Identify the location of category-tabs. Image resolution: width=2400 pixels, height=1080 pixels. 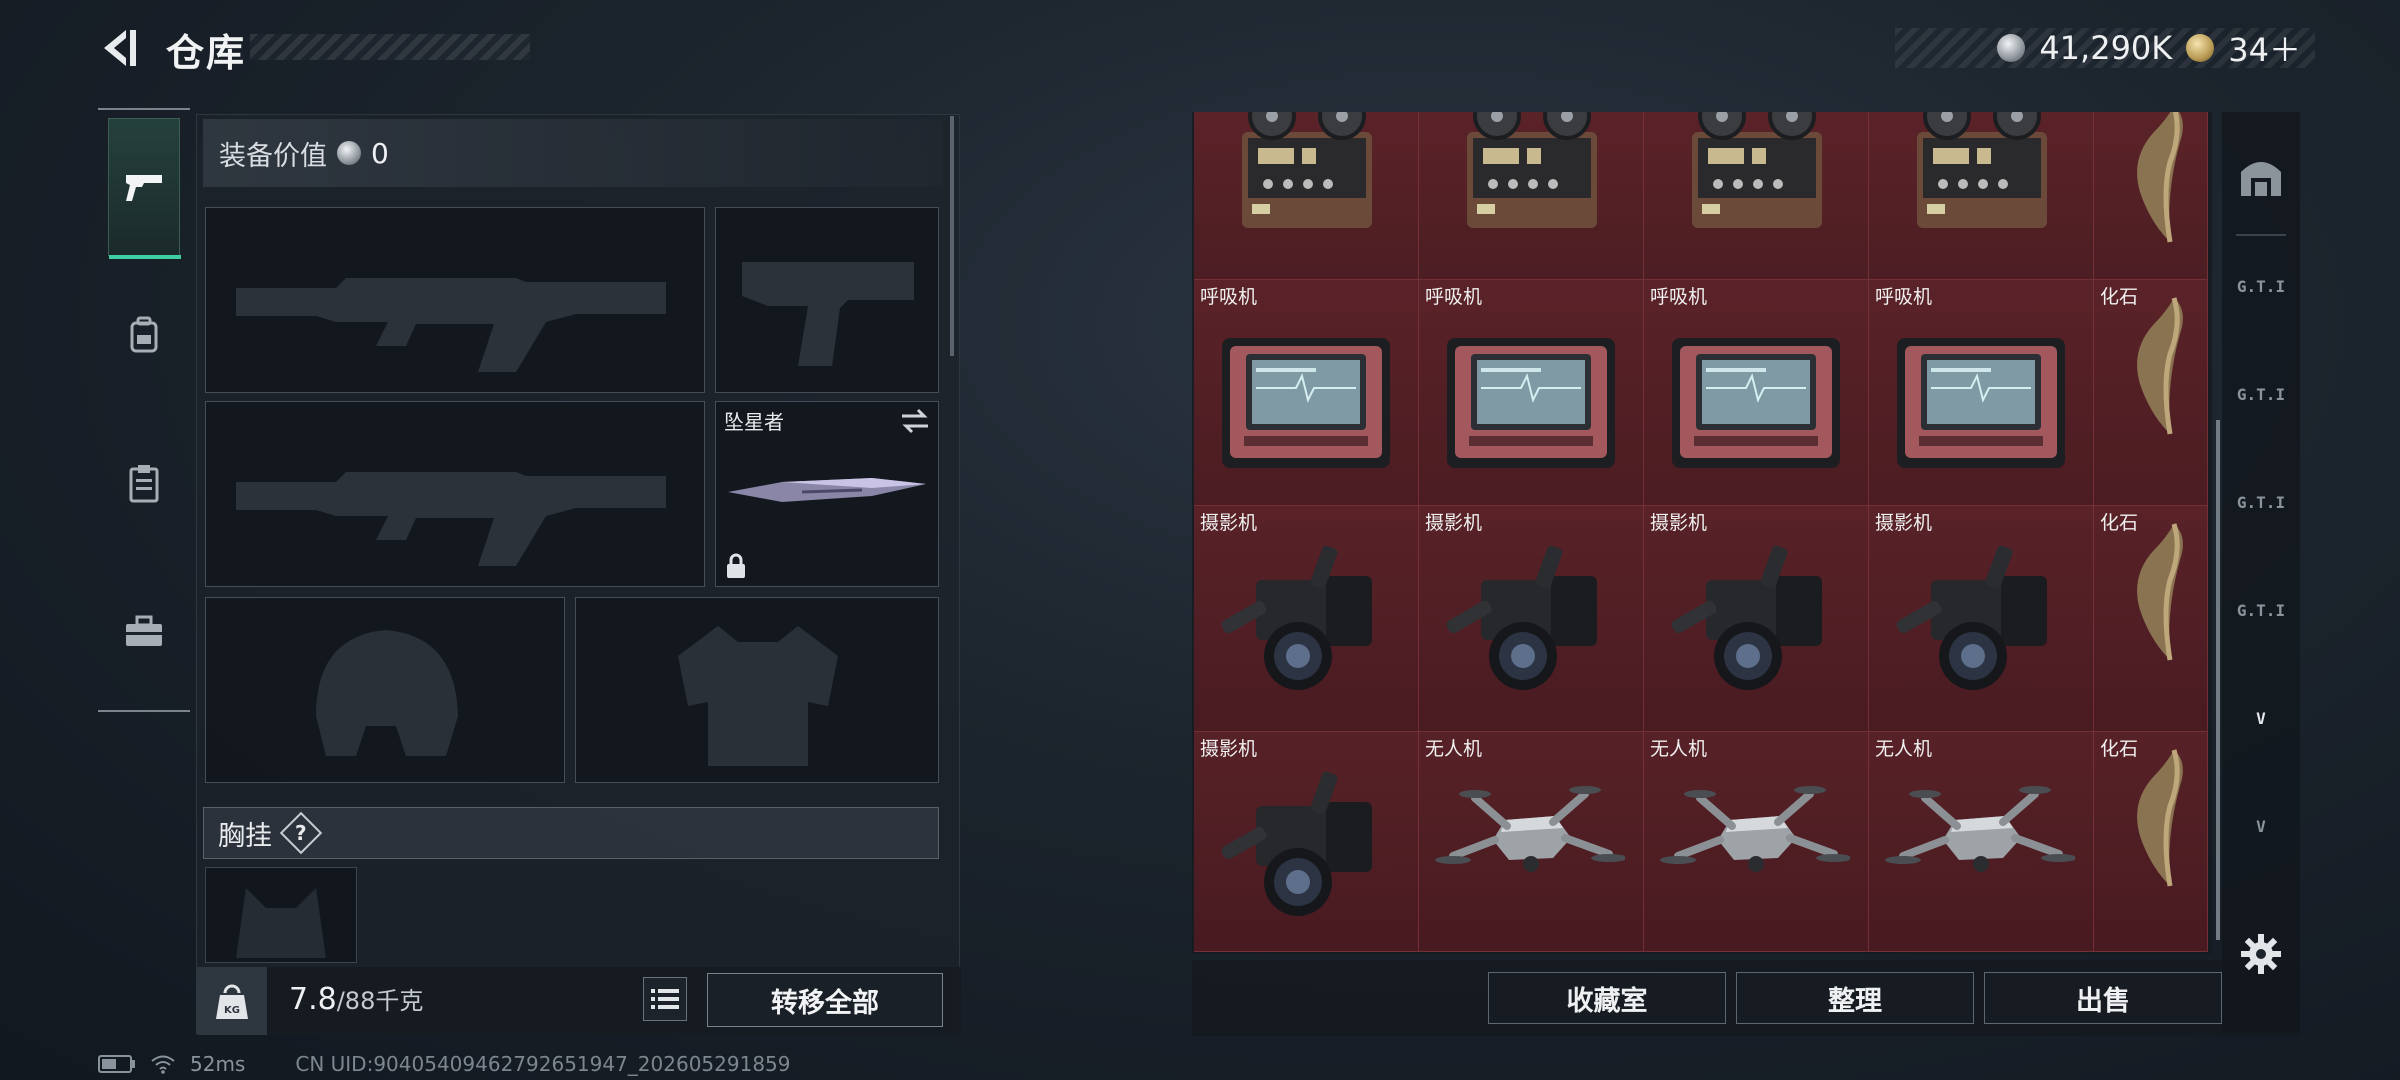
(144, 410).